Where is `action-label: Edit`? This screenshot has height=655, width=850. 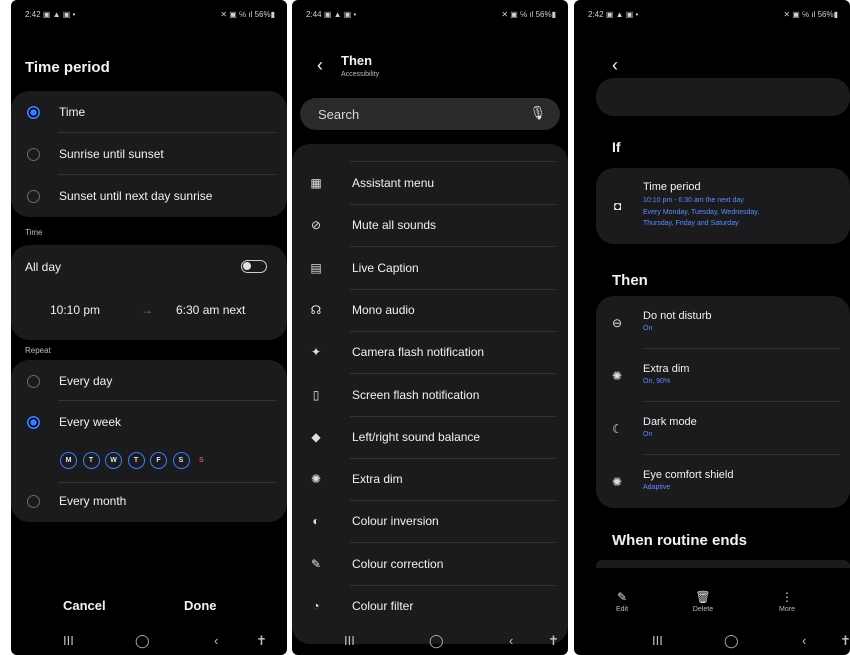
action-label: Edit is located at coordinates (622, 609).